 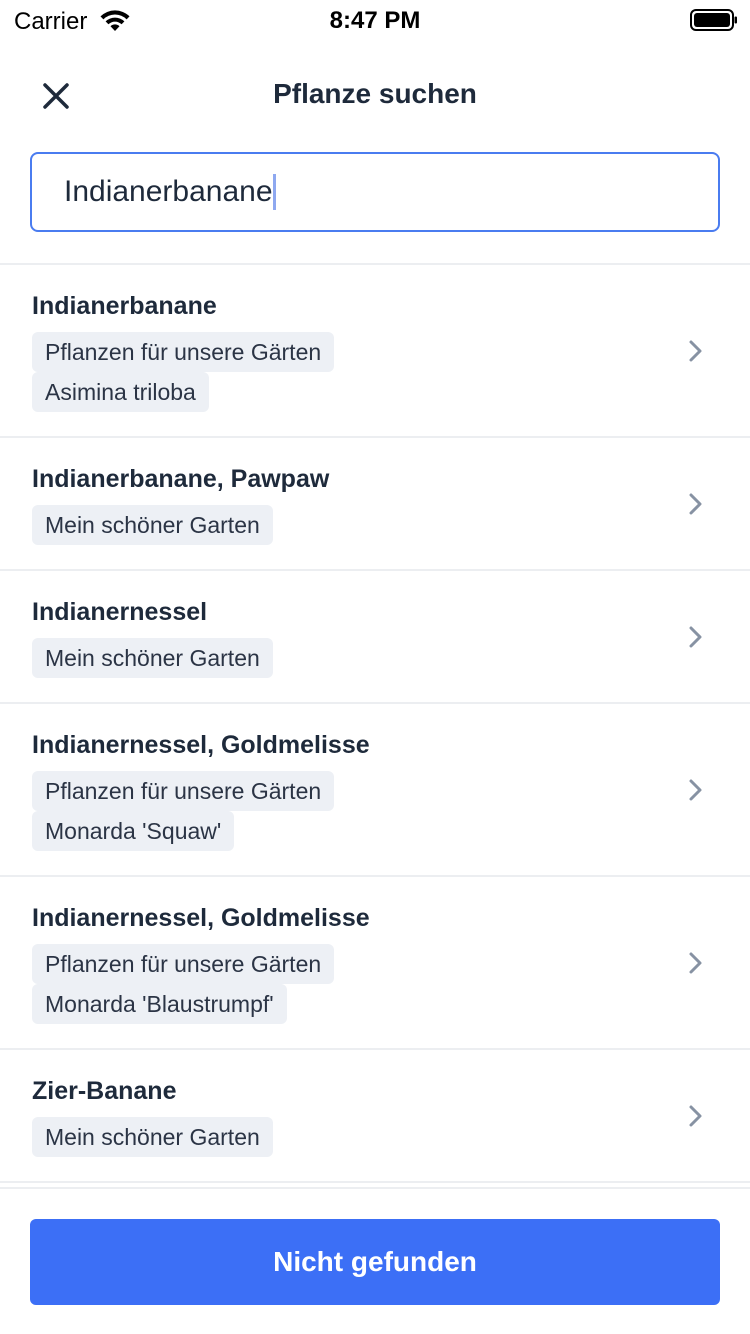 I want to click on search-input, so click(x=375, y=192).